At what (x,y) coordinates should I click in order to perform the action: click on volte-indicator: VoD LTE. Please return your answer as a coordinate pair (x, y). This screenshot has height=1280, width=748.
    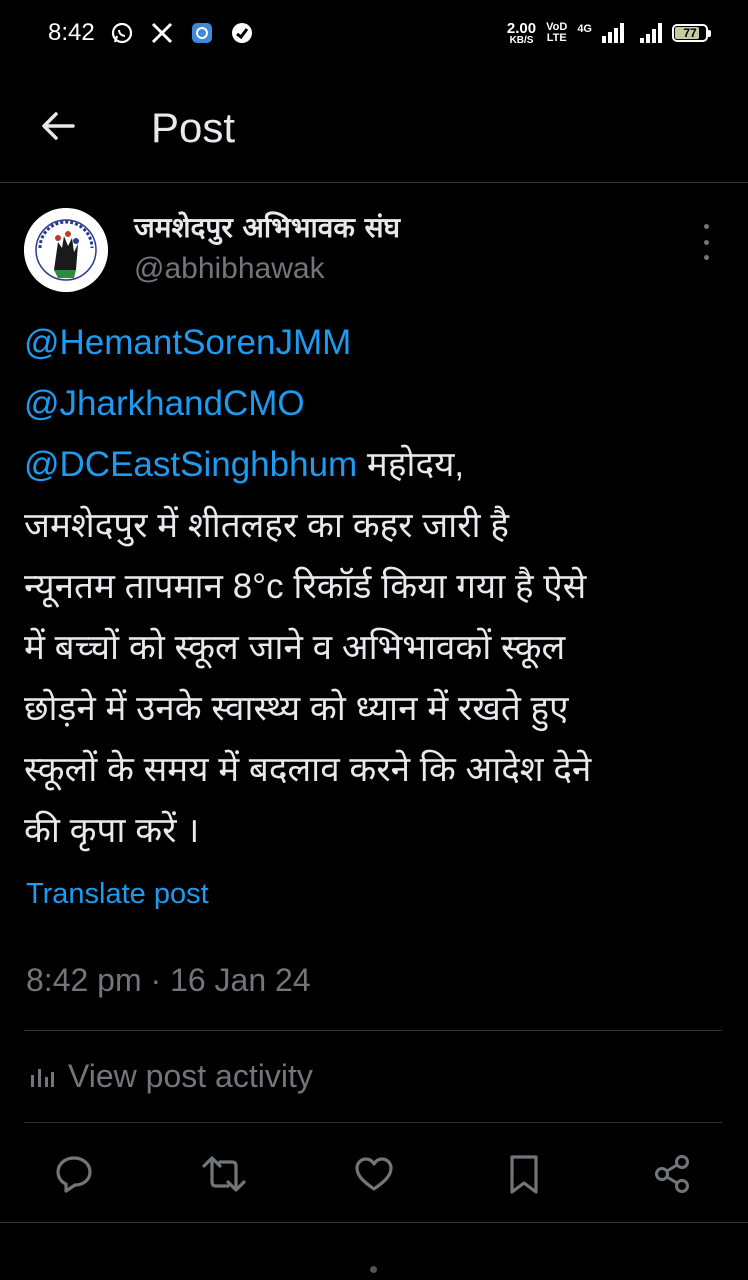
    Looking at the image, I should click on (557, 32).